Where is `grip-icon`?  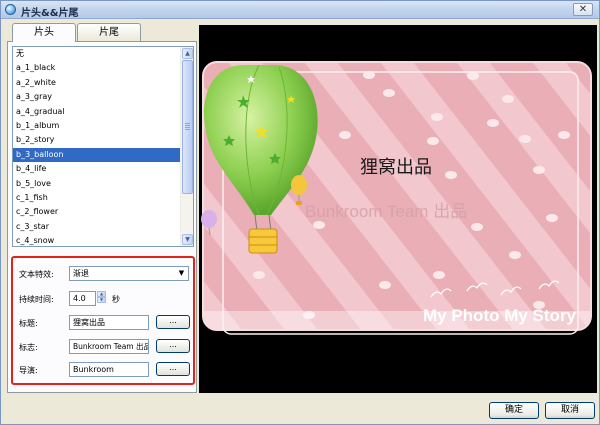 grip-icon is located at coordinates (187, 126).